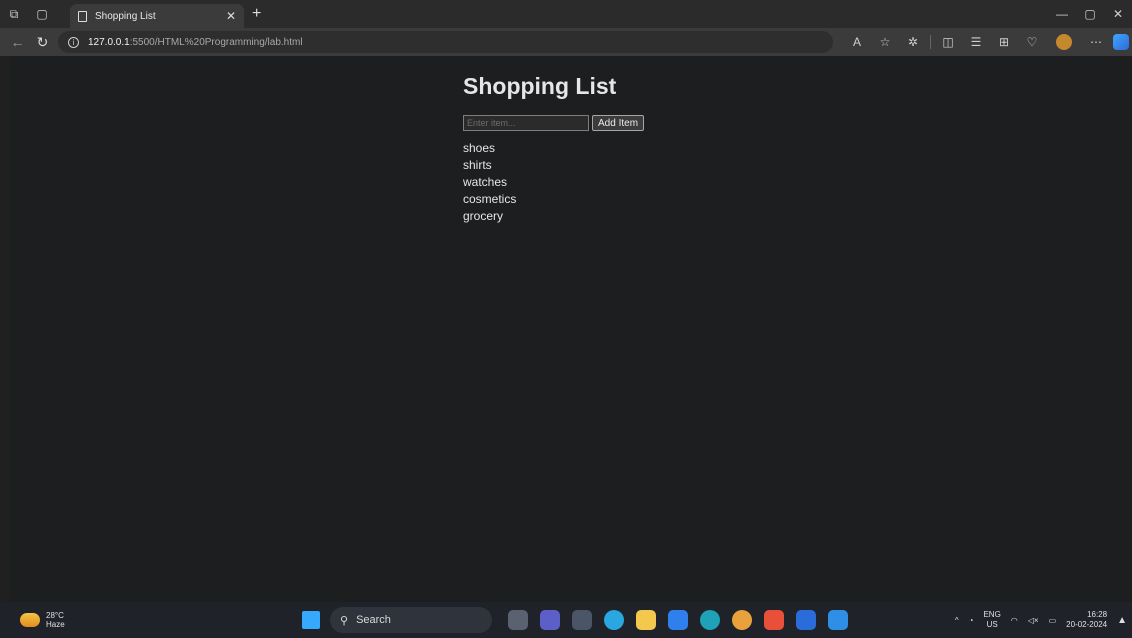  Describe the element at coordinates (42, 14) in the screenshot. I see `workspaces-icon: ▢` at that location.